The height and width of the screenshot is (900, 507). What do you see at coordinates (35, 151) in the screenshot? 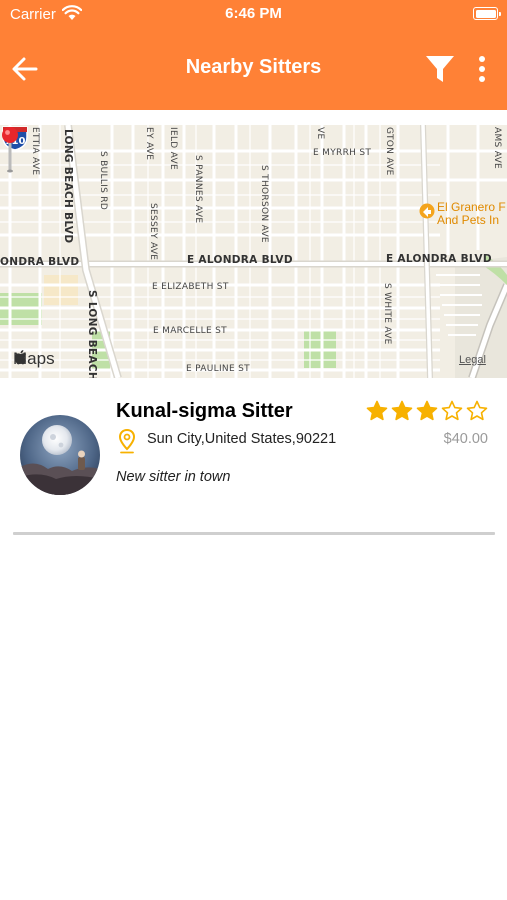
I see `map-street-label: ETTIA AVE` at bounding box center [35, 151].